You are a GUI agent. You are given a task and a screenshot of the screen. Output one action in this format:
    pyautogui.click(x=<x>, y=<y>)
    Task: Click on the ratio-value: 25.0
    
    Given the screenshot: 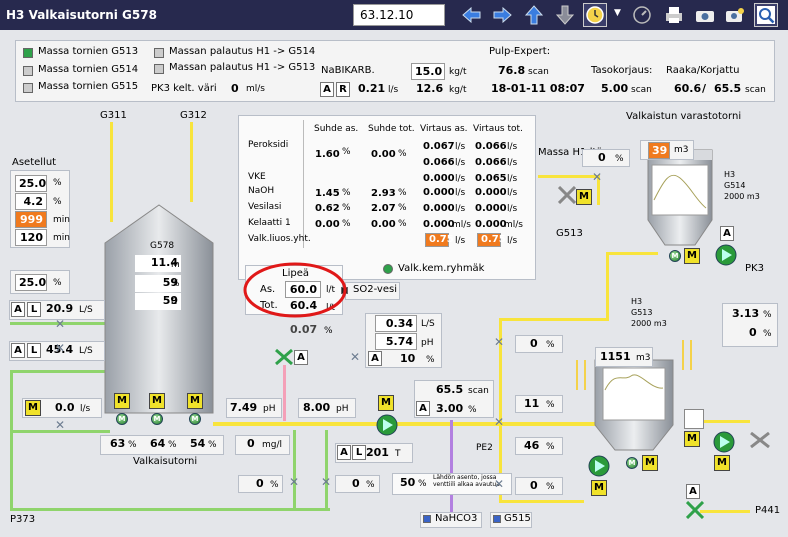 What is the action you would take?
    pyautogui.click(x=31, y=282)
    